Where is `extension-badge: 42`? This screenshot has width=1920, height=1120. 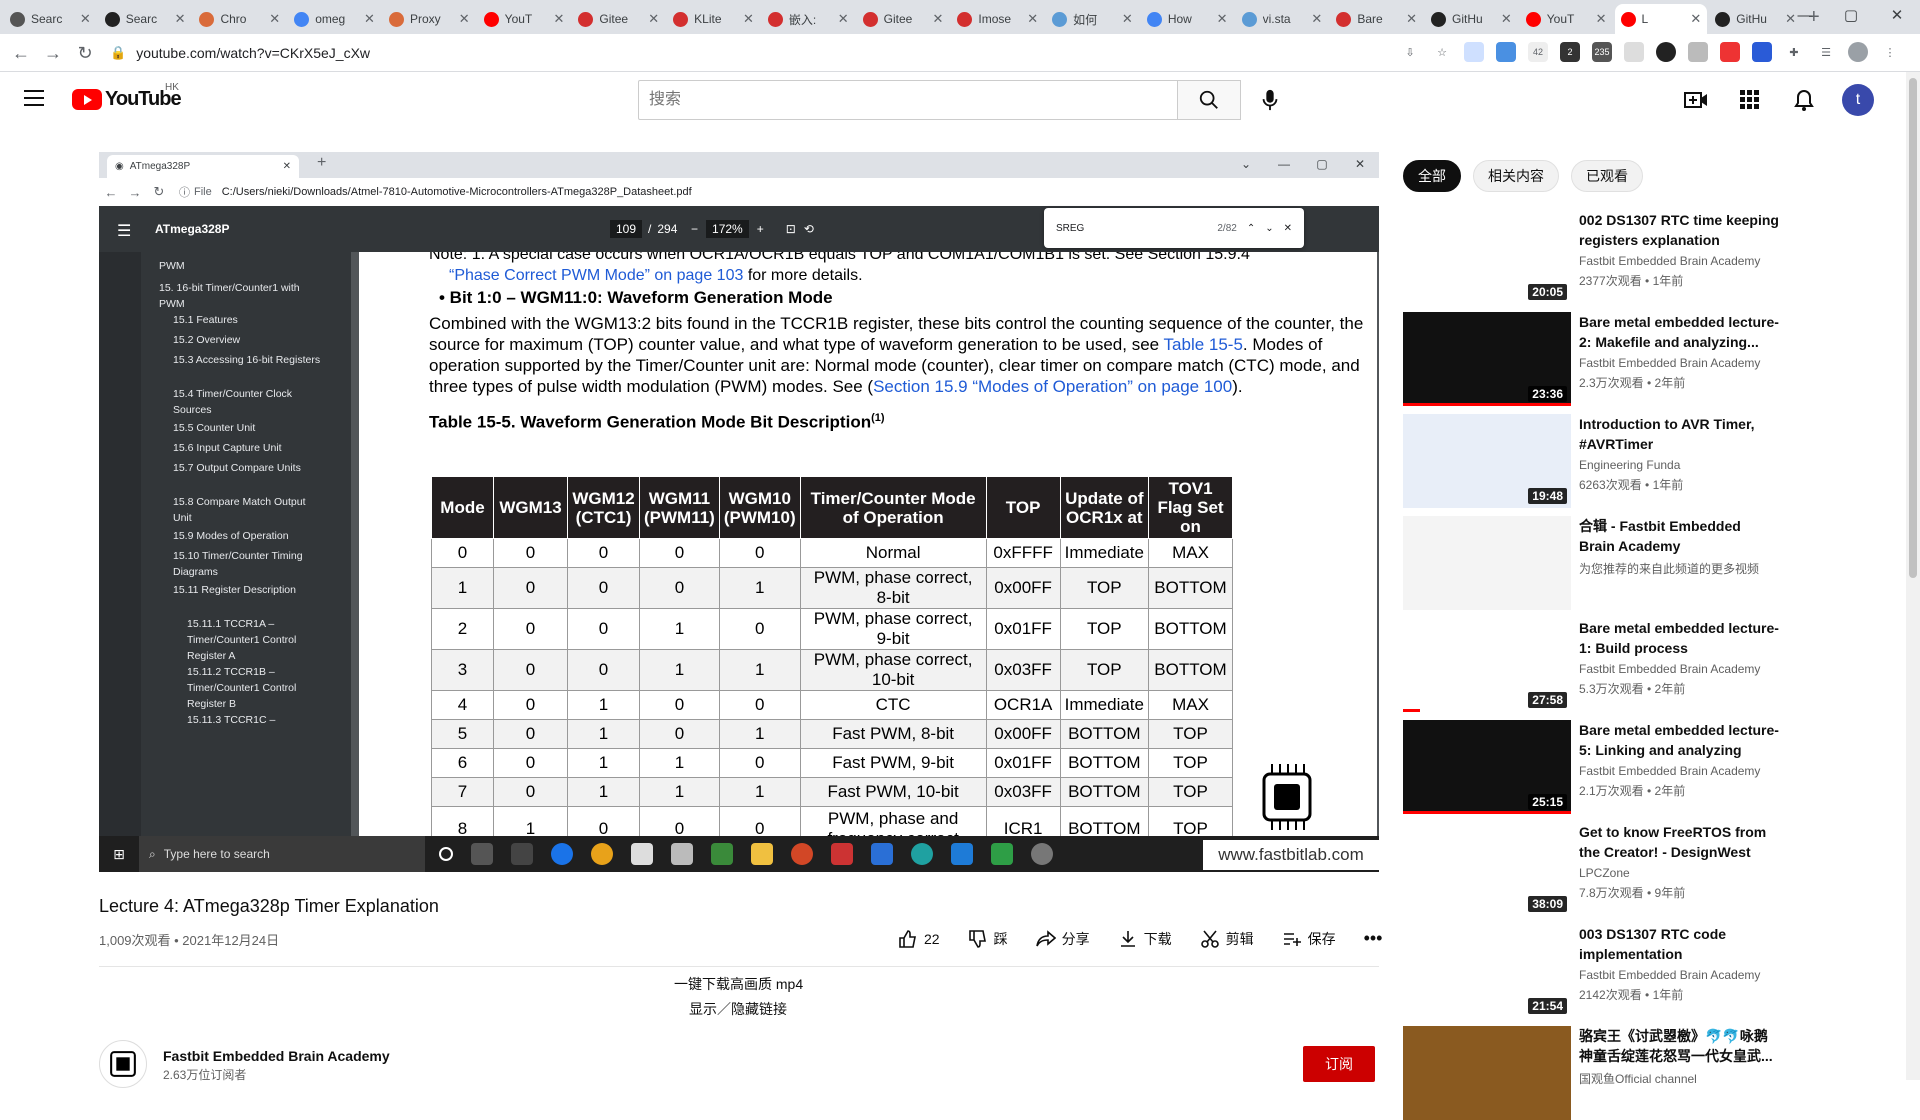
extension-badge: 42 is located at coordinates (1538, 52).